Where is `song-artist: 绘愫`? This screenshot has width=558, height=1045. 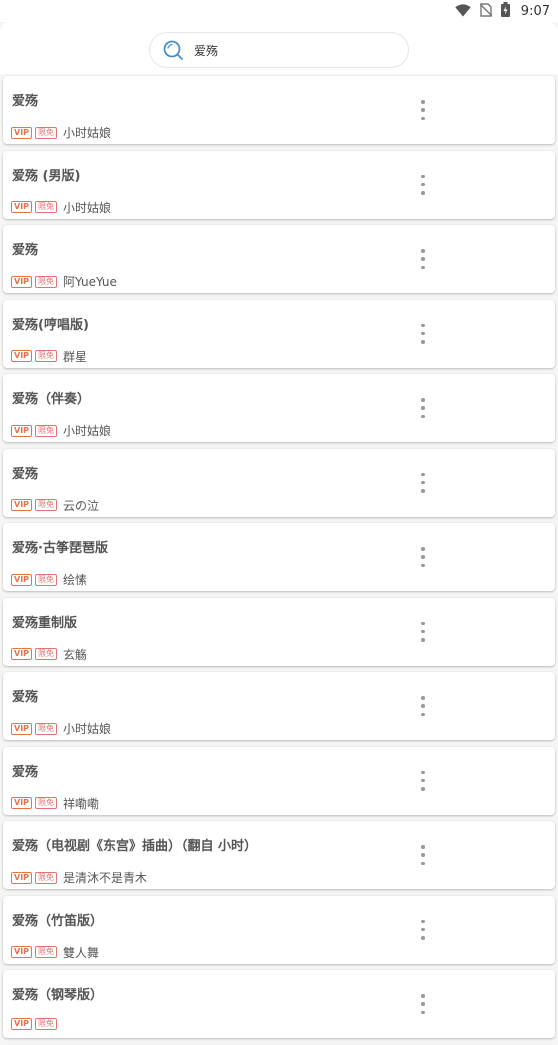 song-artist: 绘愫 is located at coordinates (75, 580).